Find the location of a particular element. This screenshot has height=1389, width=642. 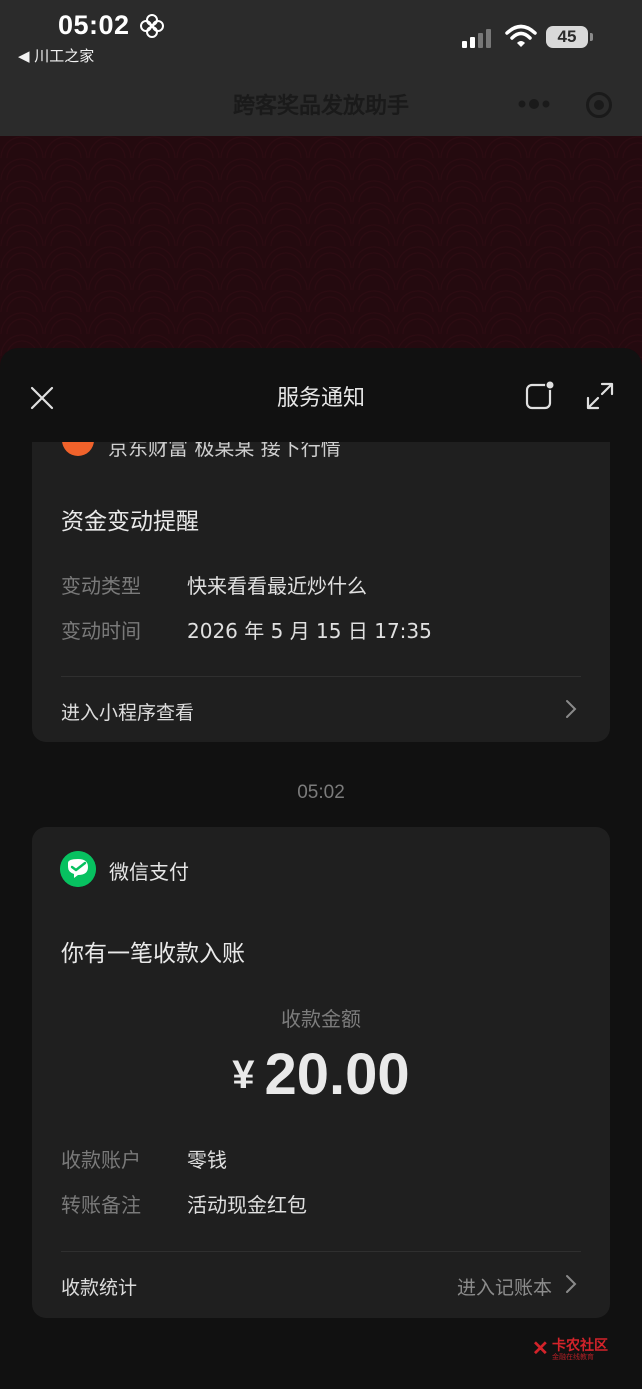

more-options-icon is located at coordinates (534, 104).